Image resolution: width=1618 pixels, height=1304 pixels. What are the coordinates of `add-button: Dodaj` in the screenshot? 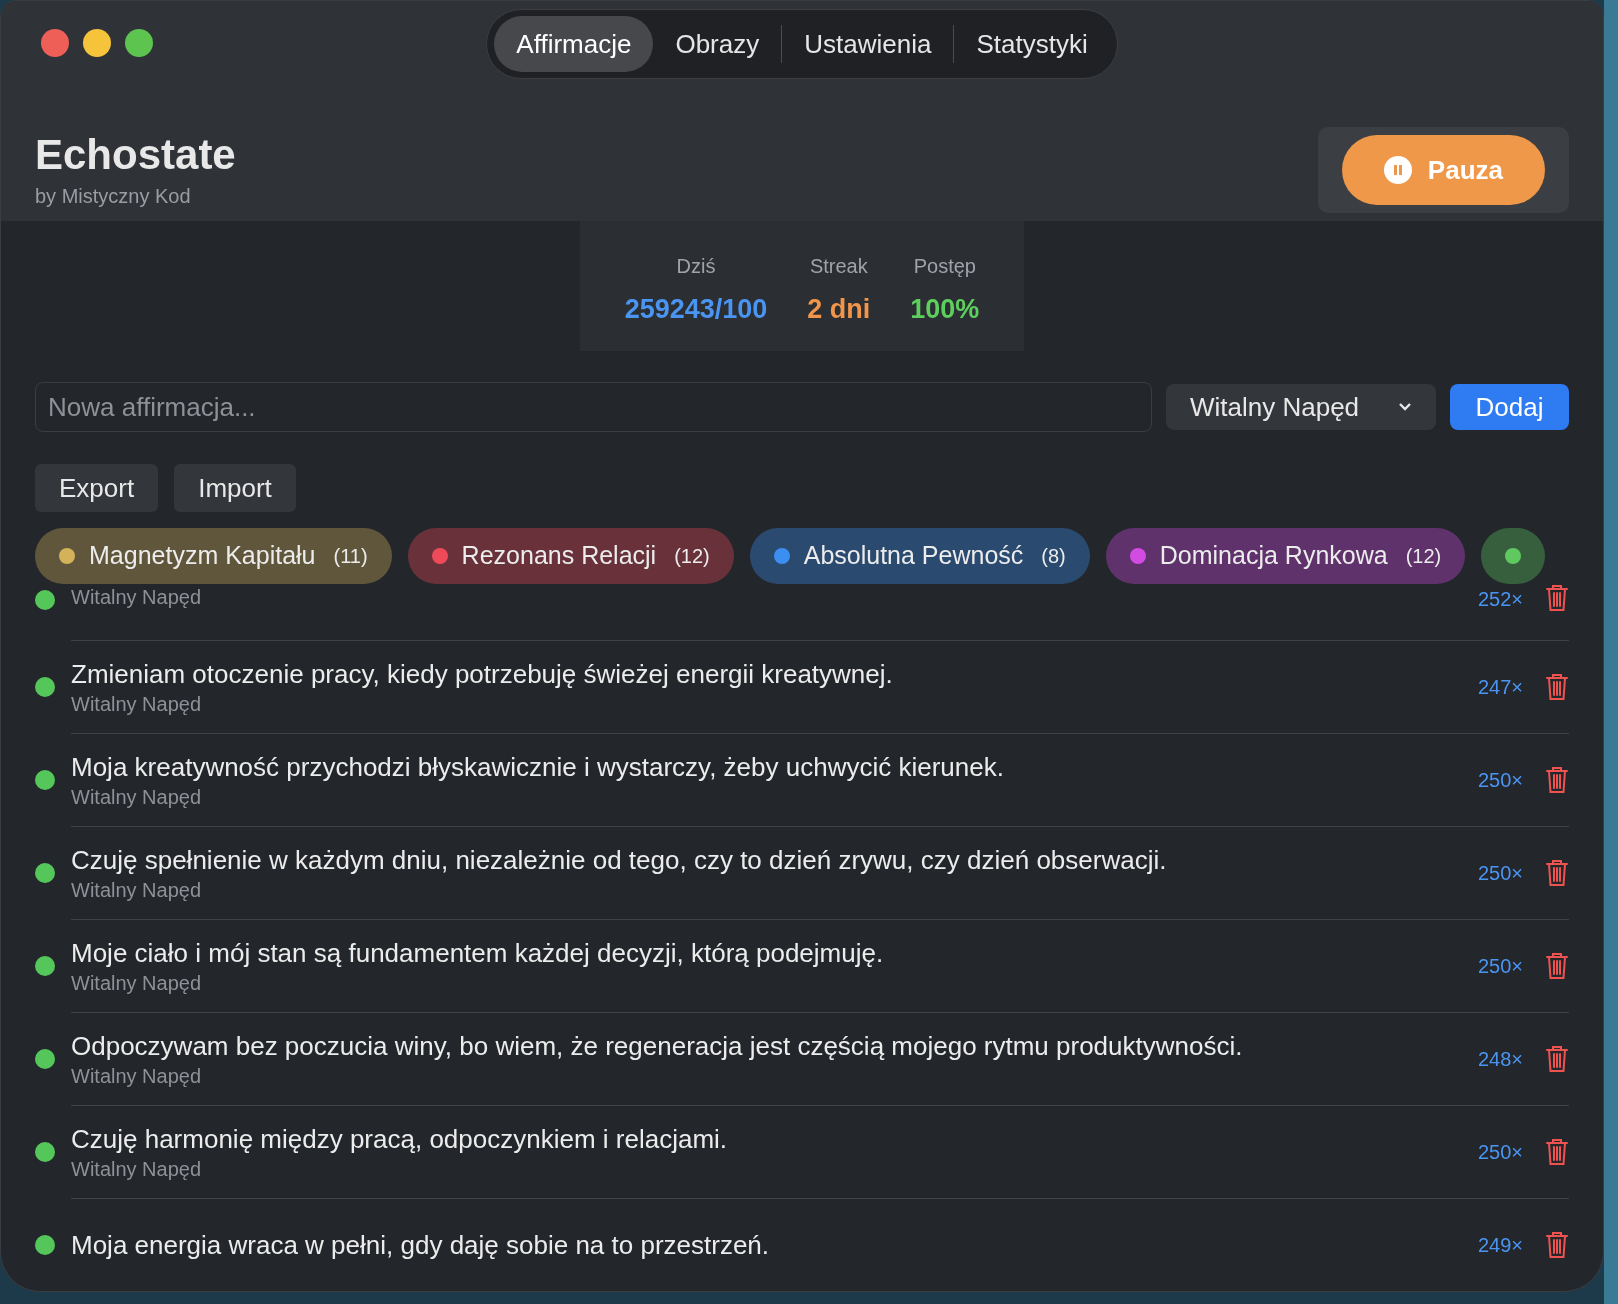 It's located at (1509, 407).